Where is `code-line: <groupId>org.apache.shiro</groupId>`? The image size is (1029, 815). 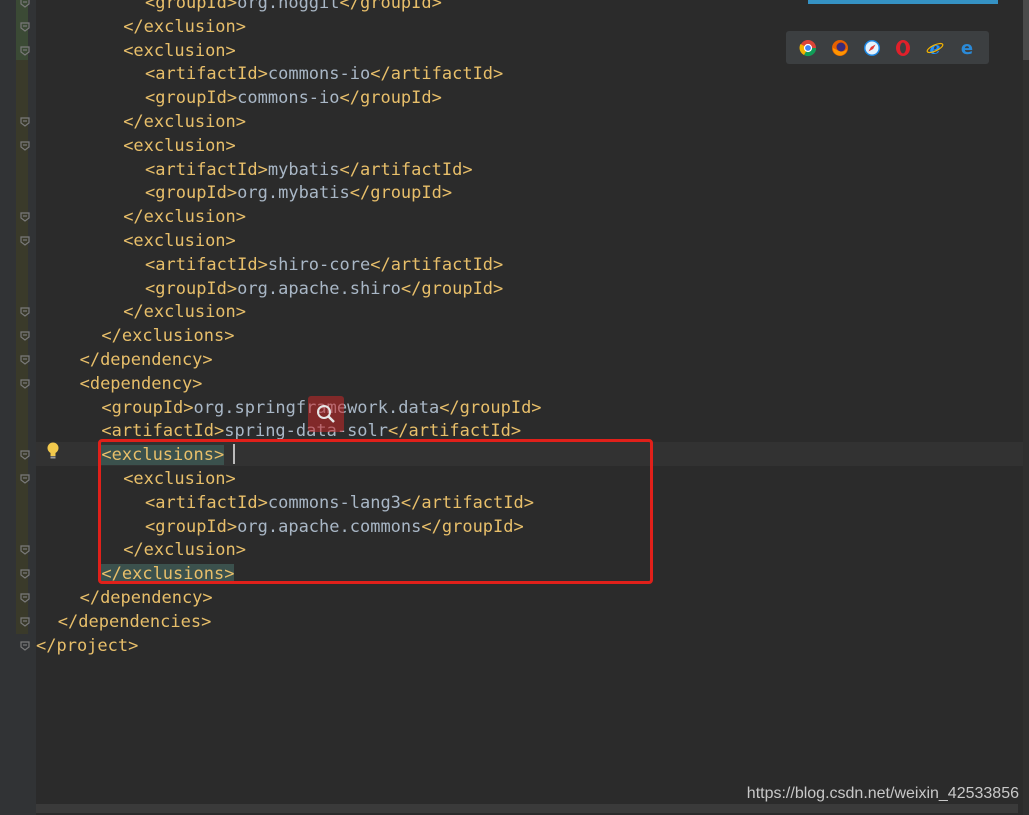 code-line: <groupId>org.apache.shiro</groupId> is located at coordinates (324, 289).